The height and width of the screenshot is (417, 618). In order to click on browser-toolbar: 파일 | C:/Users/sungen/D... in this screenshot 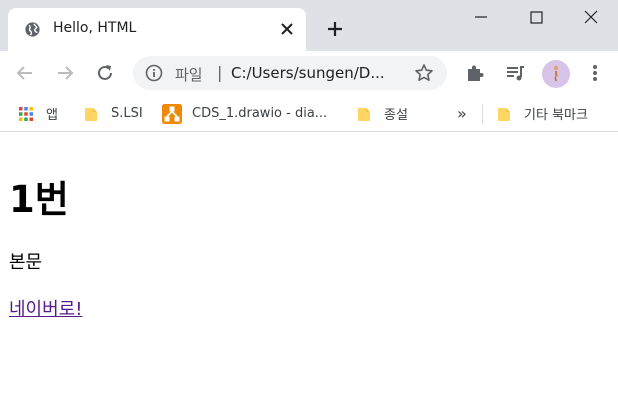, I will do `click(309, 73)`.